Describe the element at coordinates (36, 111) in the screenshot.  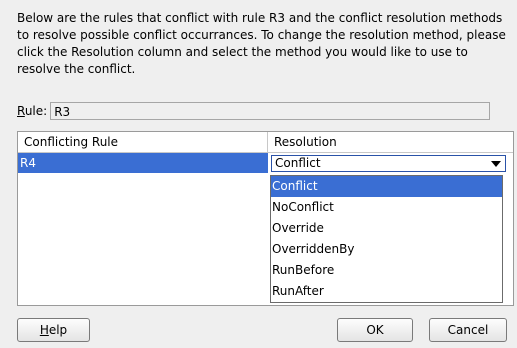
I see `rule-label-rest: ule:` at that location.